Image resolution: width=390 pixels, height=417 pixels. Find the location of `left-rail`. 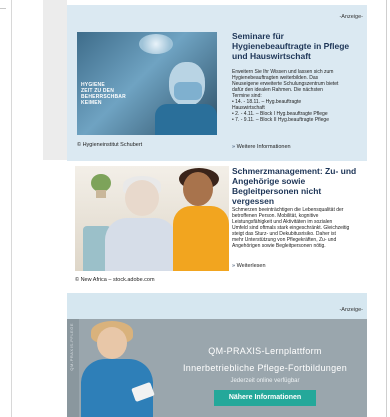

left-rail is located at coordinates (6, 208).